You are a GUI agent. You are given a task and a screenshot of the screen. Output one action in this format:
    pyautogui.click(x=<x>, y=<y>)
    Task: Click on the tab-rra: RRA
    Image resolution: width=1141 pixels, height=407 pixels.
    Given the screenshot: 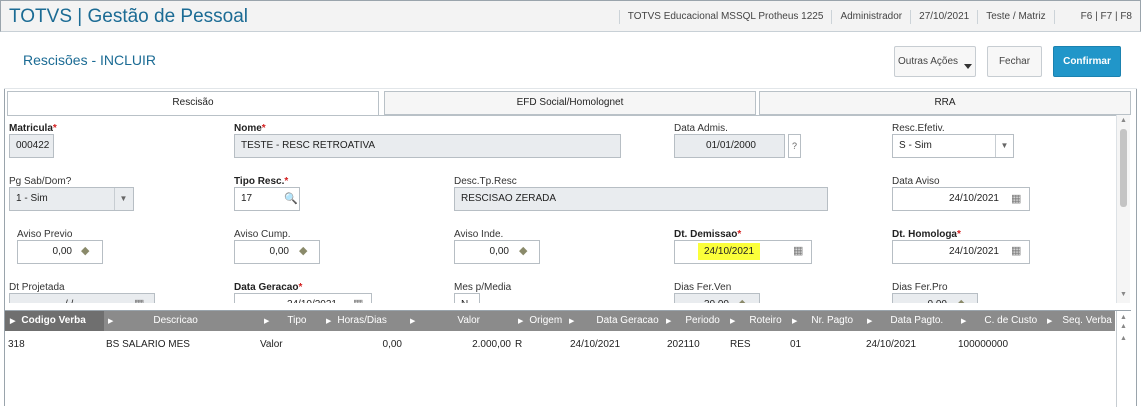 What is the action you would take?
    pyautogui.click(x=945, y=103)
    